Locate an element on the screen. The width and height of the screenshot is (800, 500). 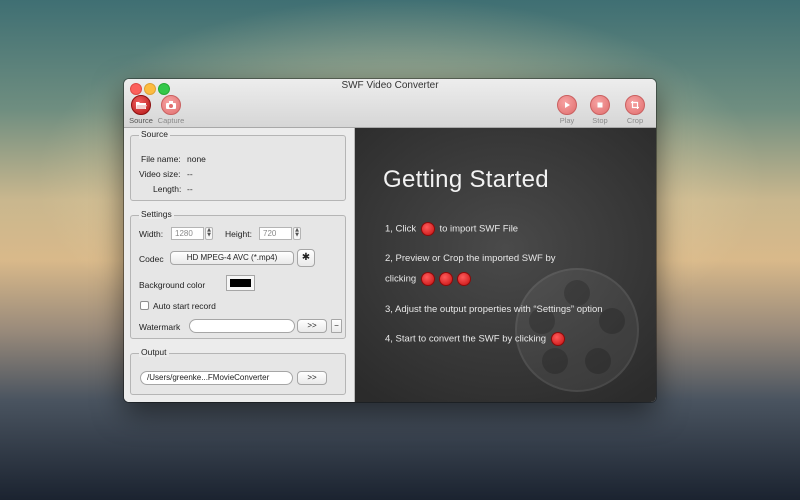
capture-button-label: Capture is located at coordinates (171, 120).